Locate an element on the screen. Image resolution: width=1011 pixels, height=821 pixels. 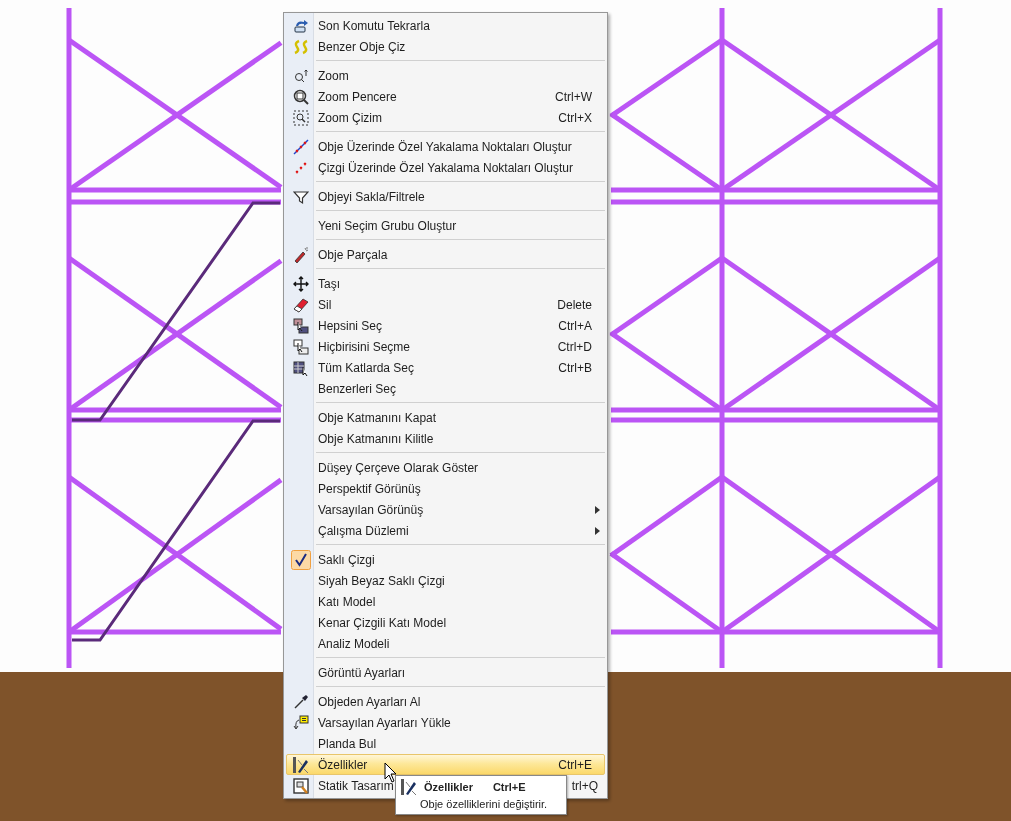
tooltip-description: Obje özelliklerini değiştirir. is located at coordinates (484, 804).